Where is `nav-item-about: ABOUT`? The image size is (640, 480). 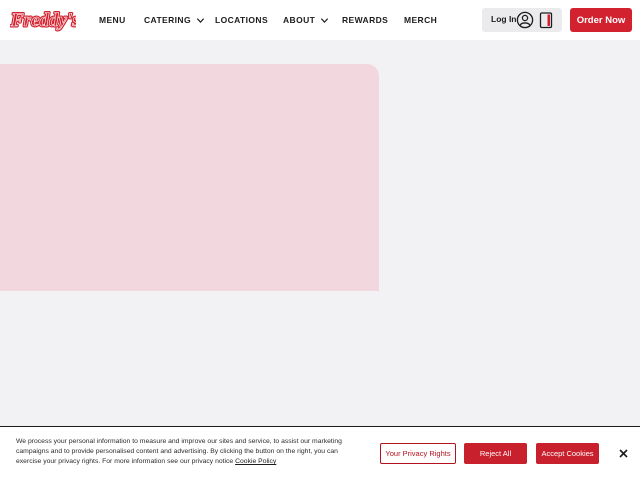
nav-item-about: ABOUT is located at coordinates (306, 20).